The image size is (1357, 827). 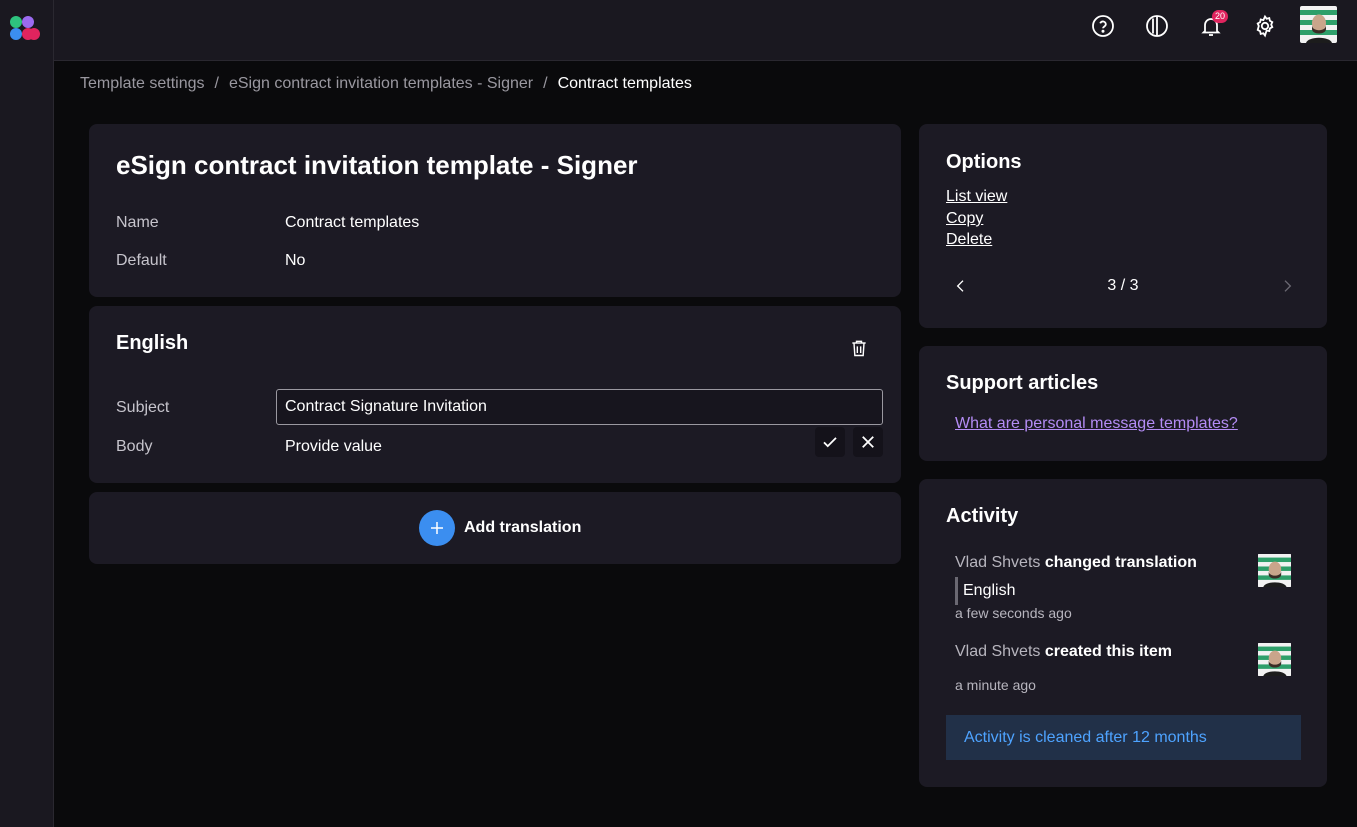 What do you see at coordinates (976, 197) in the screenshot?
I see `list-view-link: List view` at bounding box center [976, 197].